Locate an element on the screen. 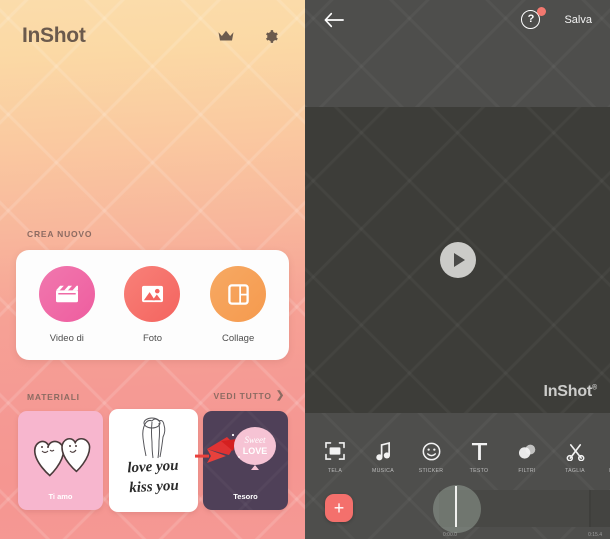  editor-topbar: ? Salva is located at coordinates (457, 20).